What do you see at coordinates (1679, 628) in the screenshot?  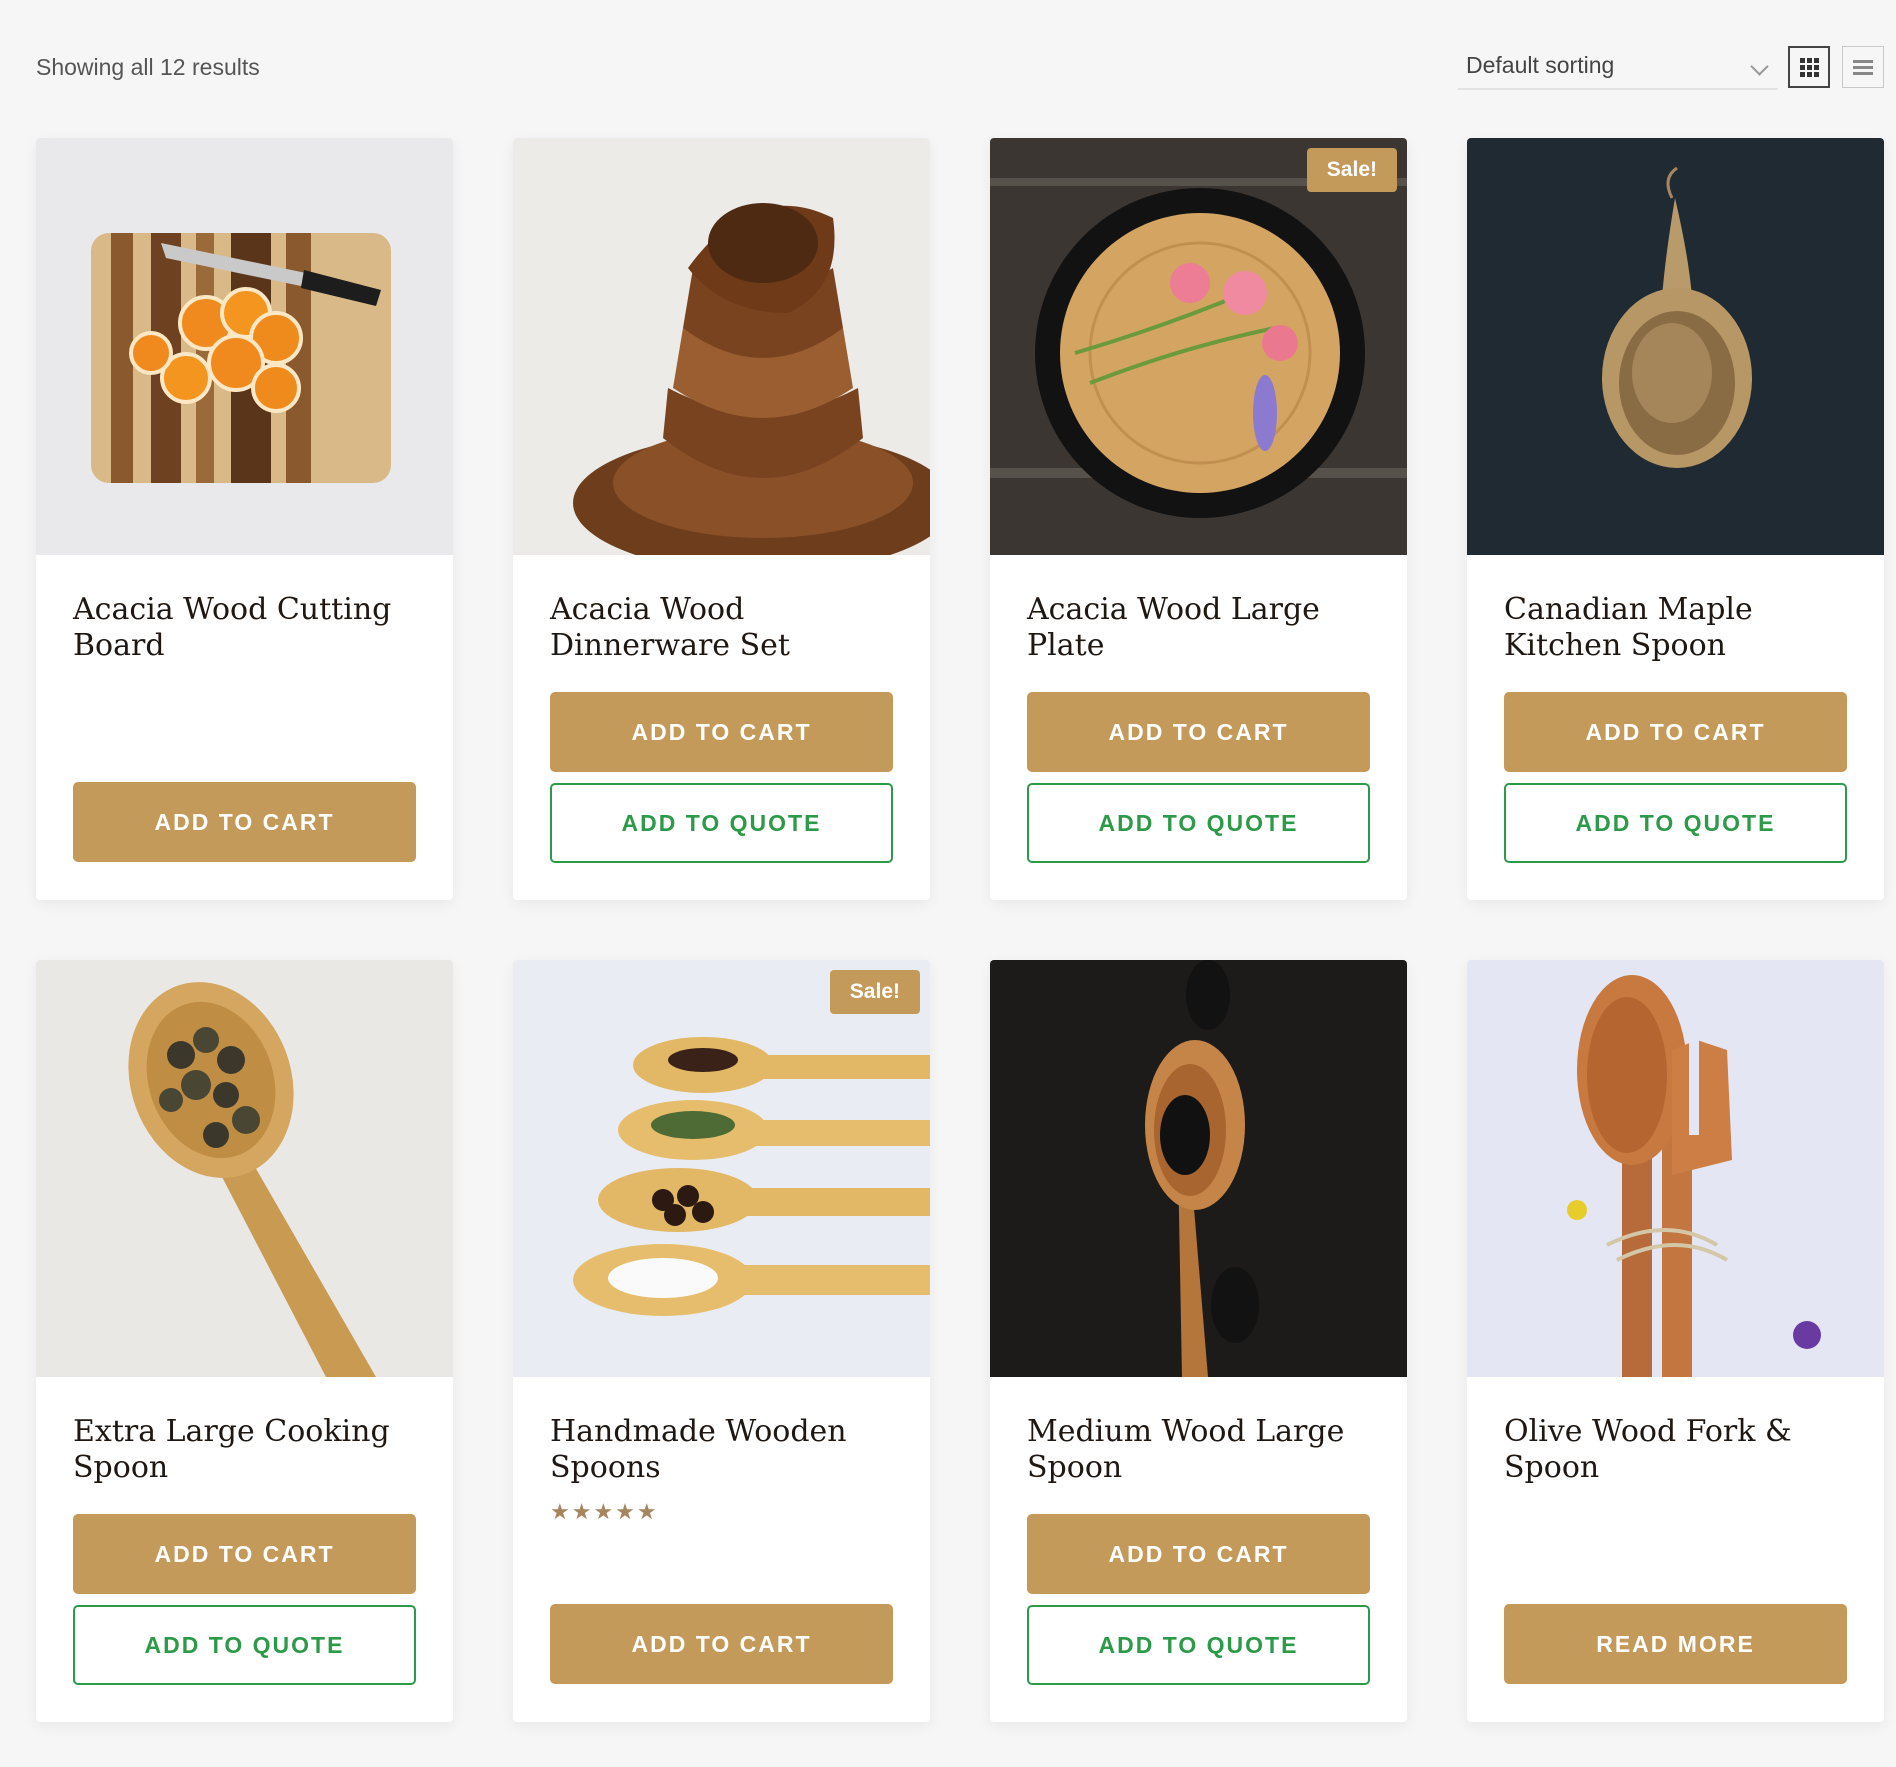 I see `product-title: Canadian Maple Kitchen Spoon` at bounding box center [1679, 628].